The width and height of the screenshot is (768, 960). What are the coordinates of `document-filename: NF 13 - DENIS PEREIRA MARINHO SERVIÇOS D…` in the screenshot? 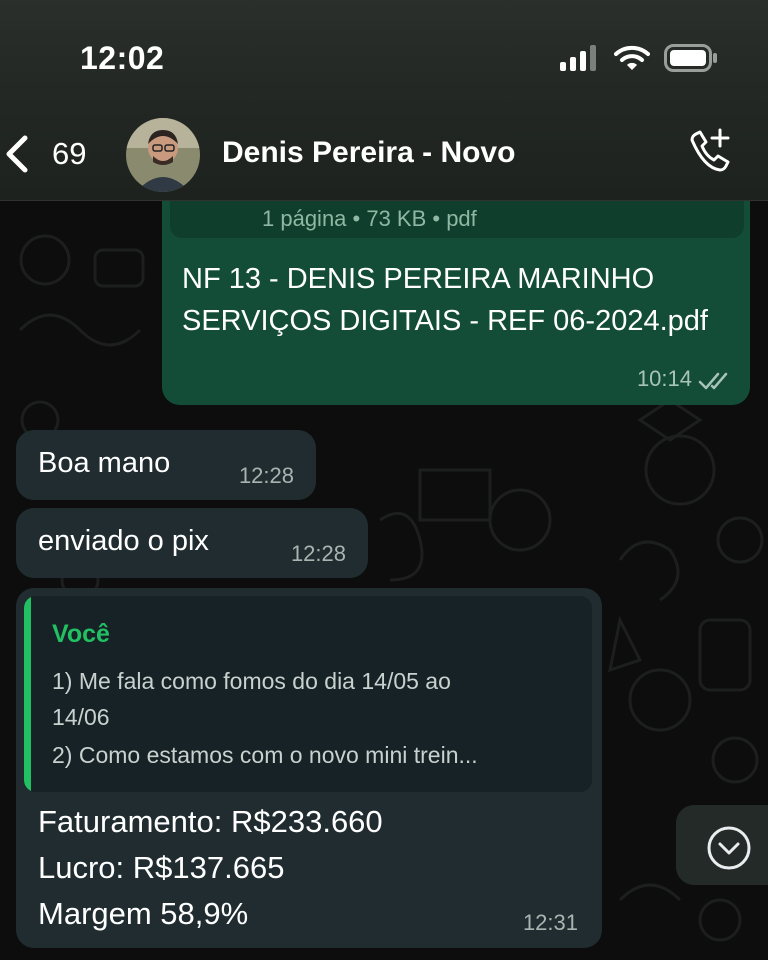 It's located at (445, 300).